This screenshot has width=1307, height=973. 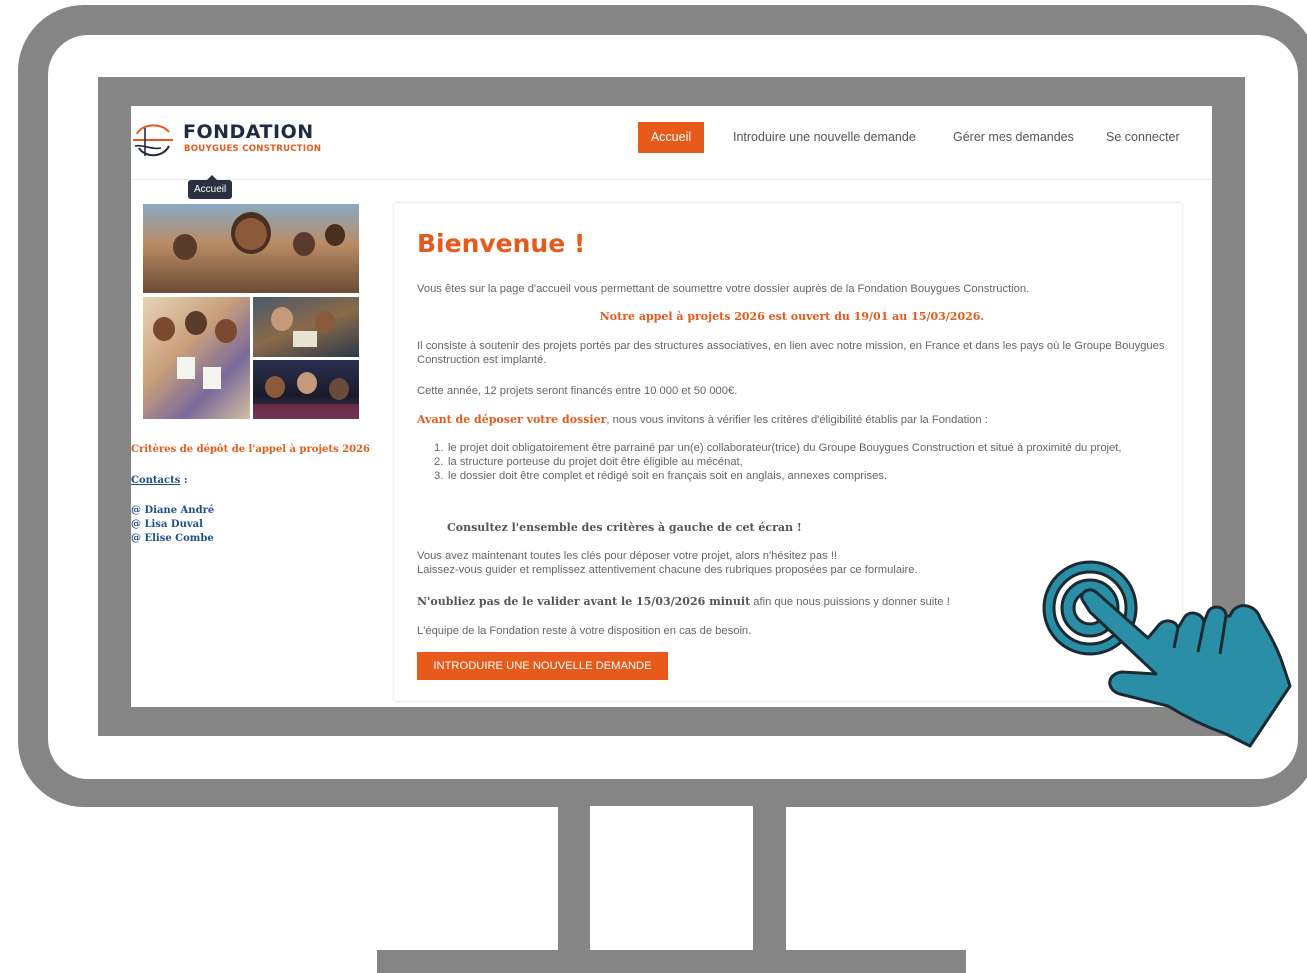 What do you see at coordinates (439, 462) in the screenshot?
I see `list-number: 2.` at bounding box center [439, 462].